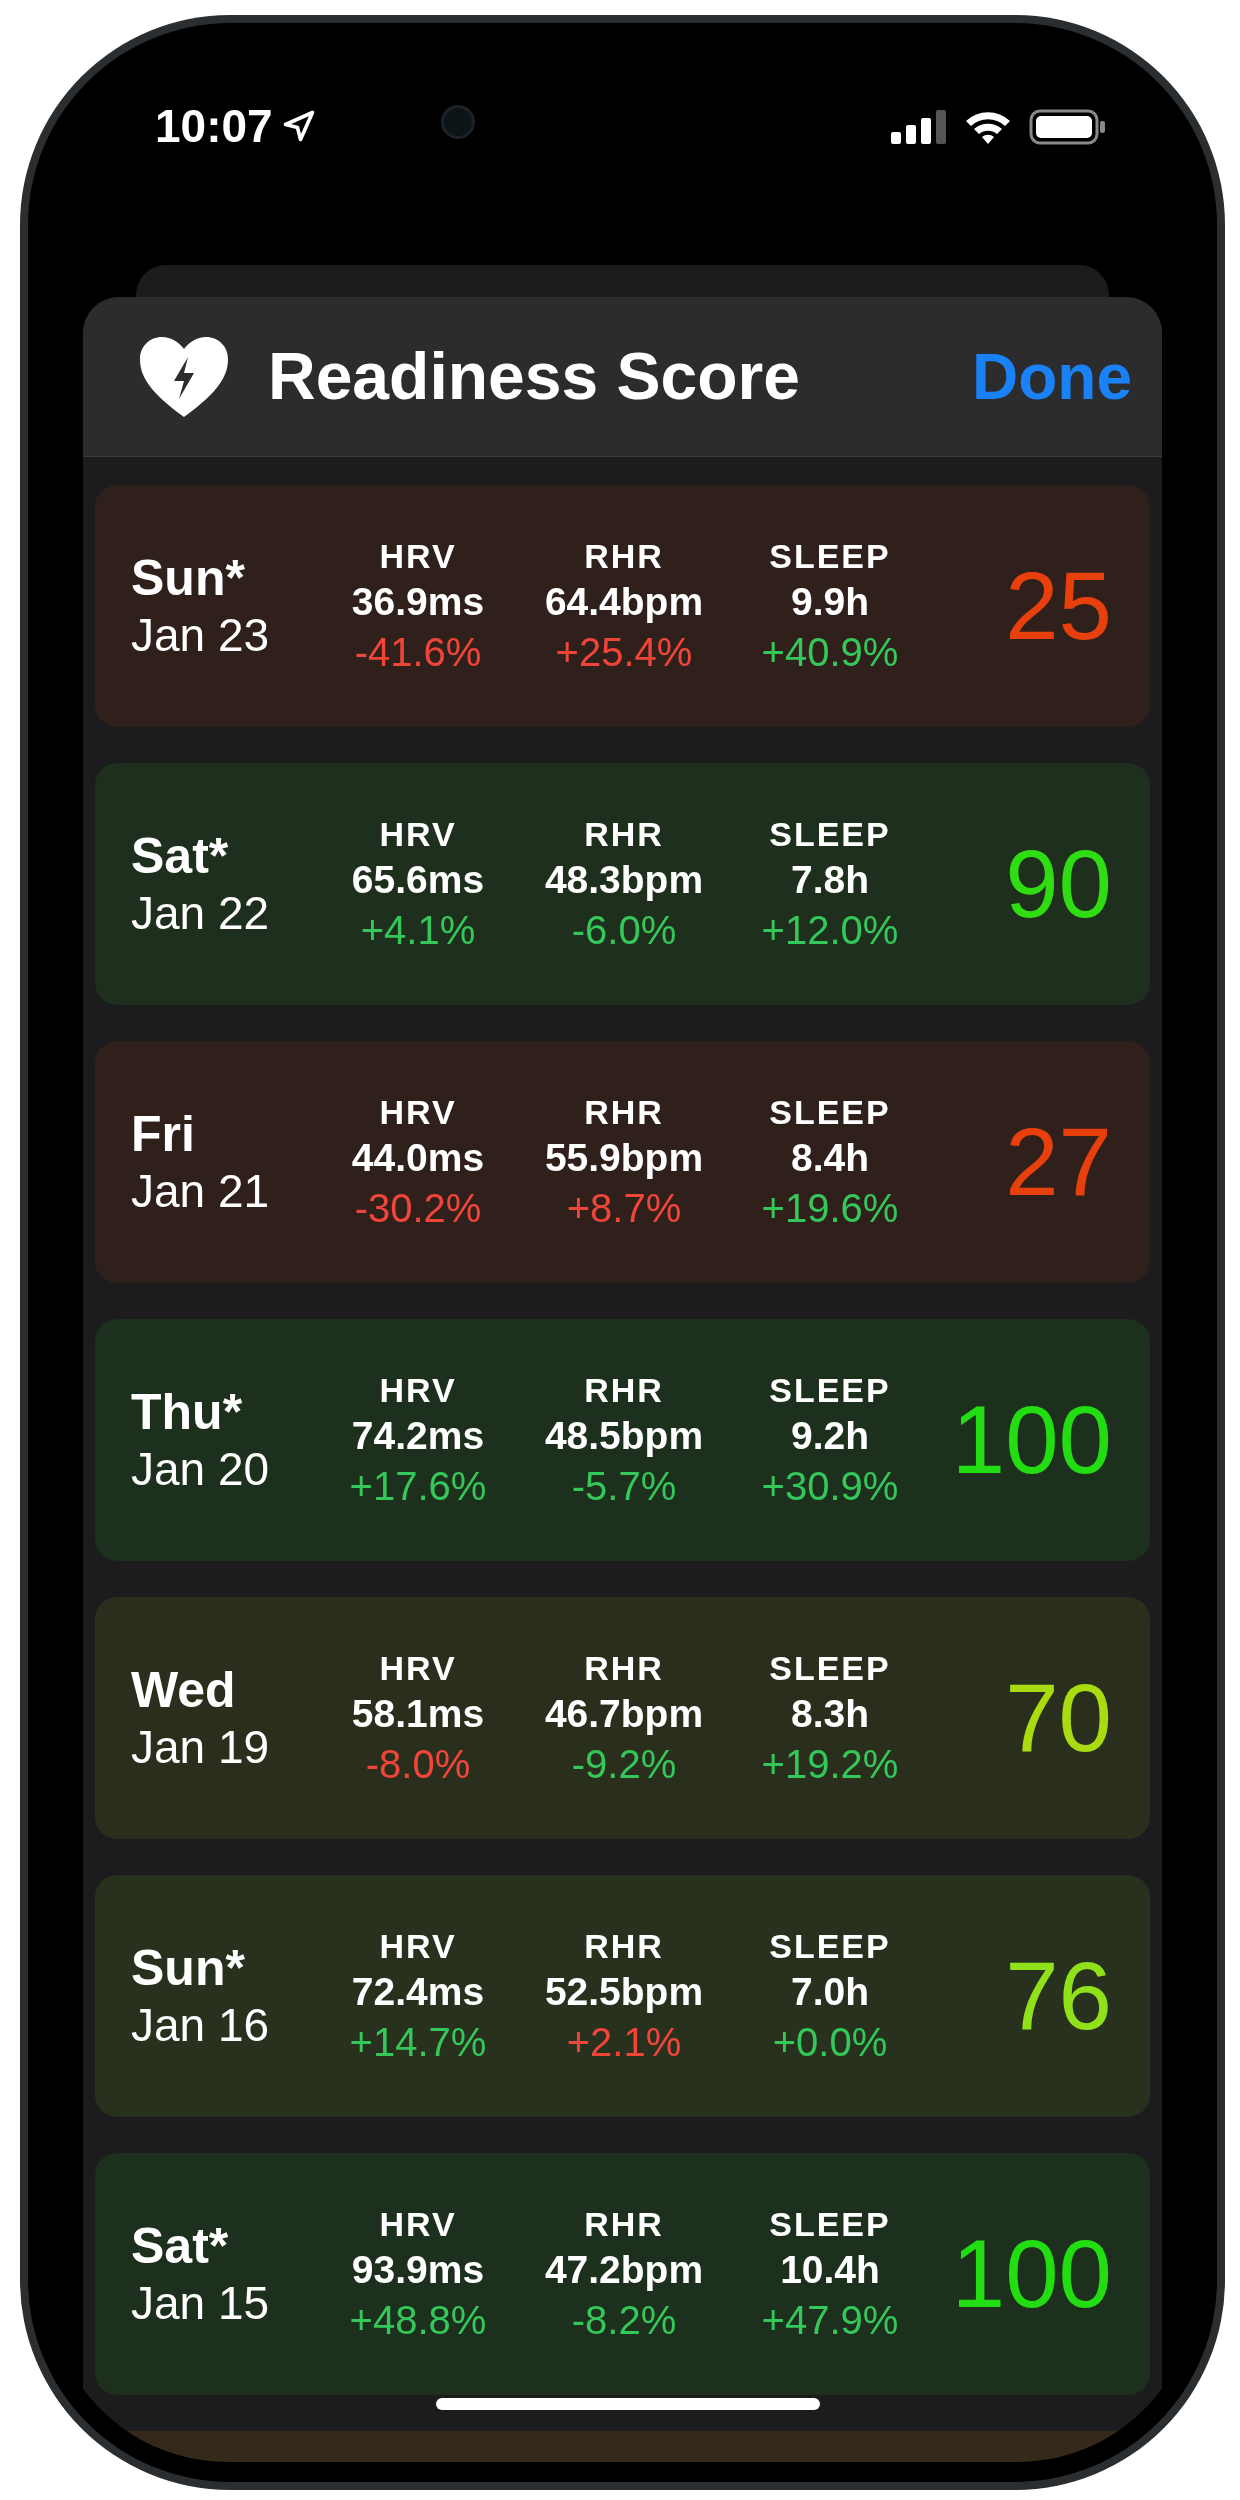 The width and height of the screenshot is (1240, 2500). I want to click on metric-change: +12.0%, so click(830, 930).